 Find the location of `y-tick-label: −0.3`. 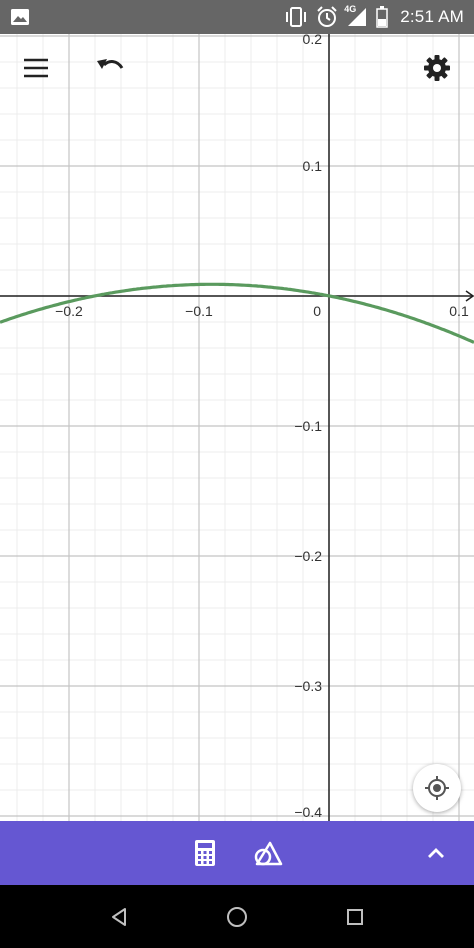

y-tick-label: −0.3 is located at coordinates (308, 686).